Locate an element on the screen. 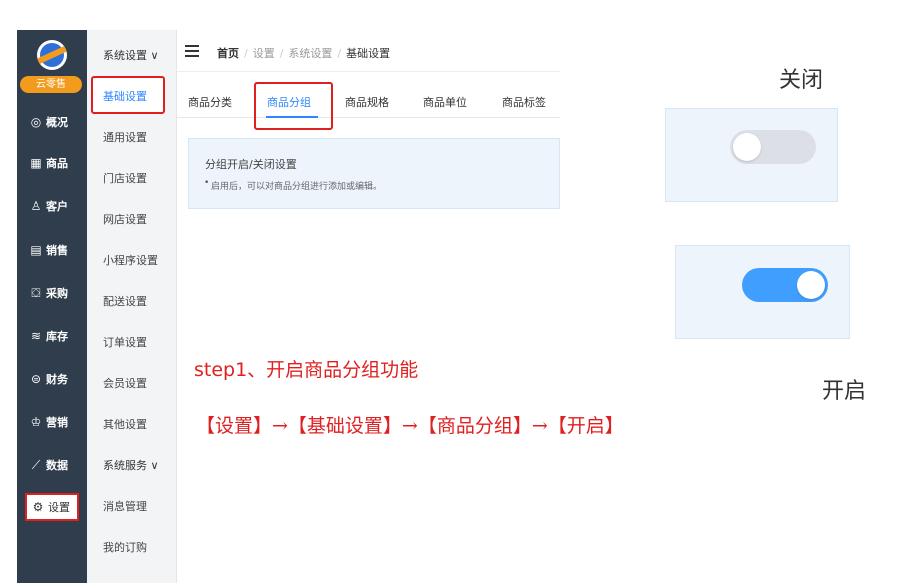 This screenshot has height=583, width=900. tab-product-spec: 商品规格 is located at coordinates (367, 102).